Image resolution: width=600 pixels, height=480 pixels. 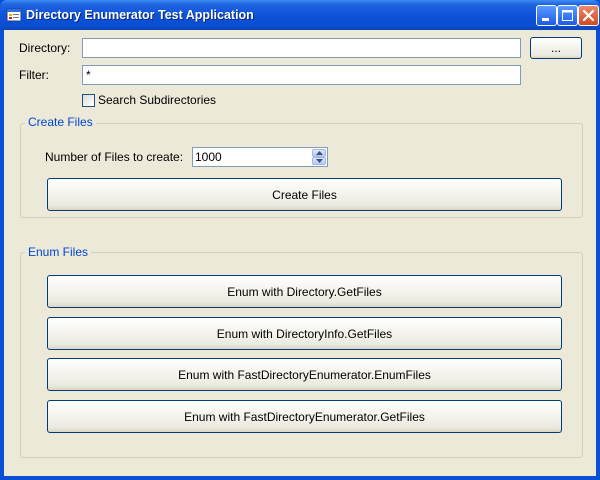 What do you see at coordinates (250, 157) in the screenshot?
I see `file-count-input` at bounding box center [250, 157].